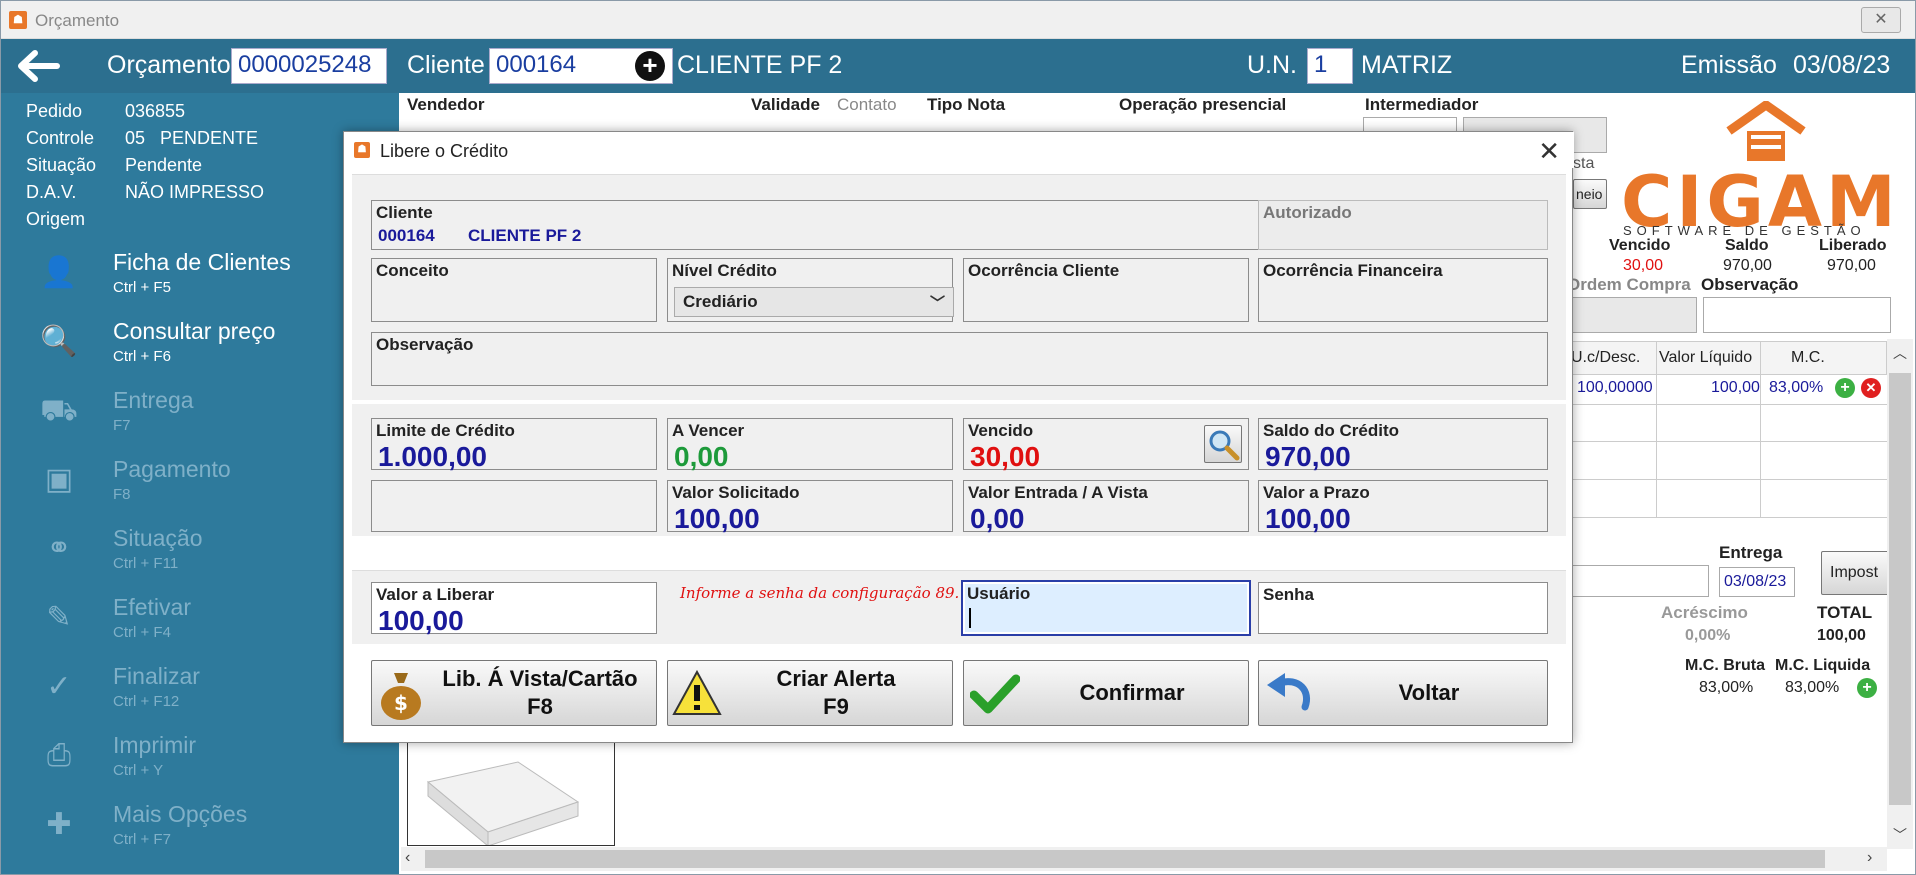 This screenshot has height=875, width=1916. I want to click on voltar-label: Voltar, so click(1429, 692).